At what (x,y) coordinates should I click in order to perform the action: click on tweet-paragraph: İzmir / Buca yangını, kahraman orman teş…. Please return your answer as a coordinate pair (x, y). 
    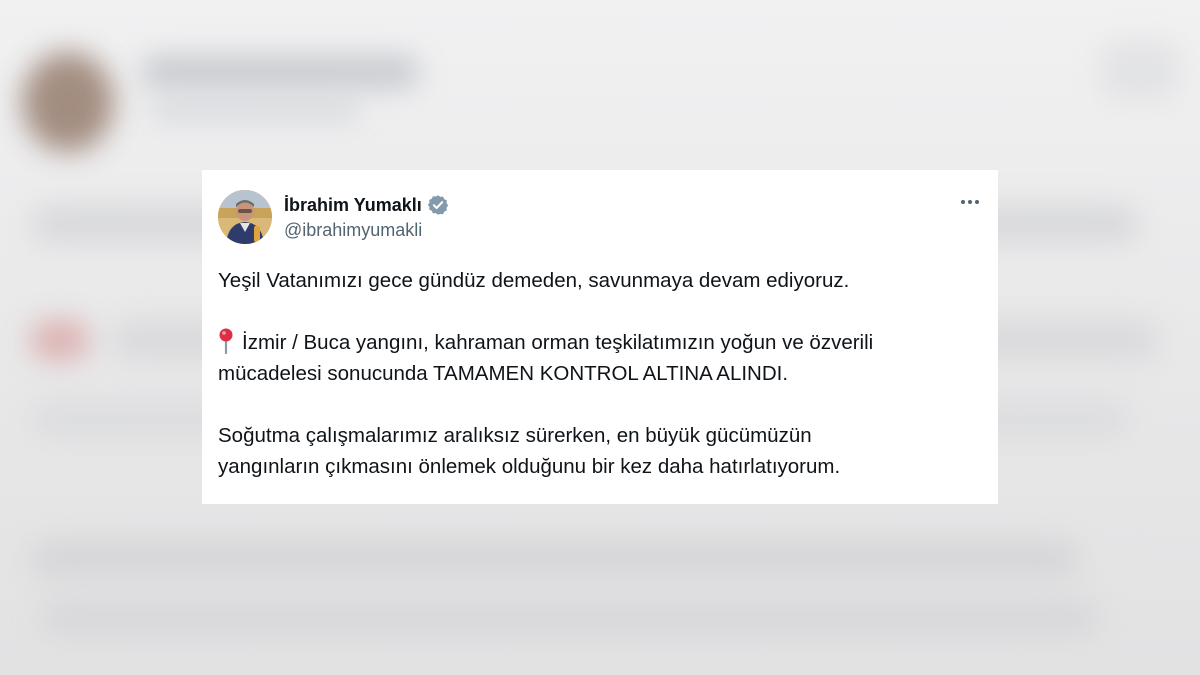
    Looking at the image, I should click on (598, 342).